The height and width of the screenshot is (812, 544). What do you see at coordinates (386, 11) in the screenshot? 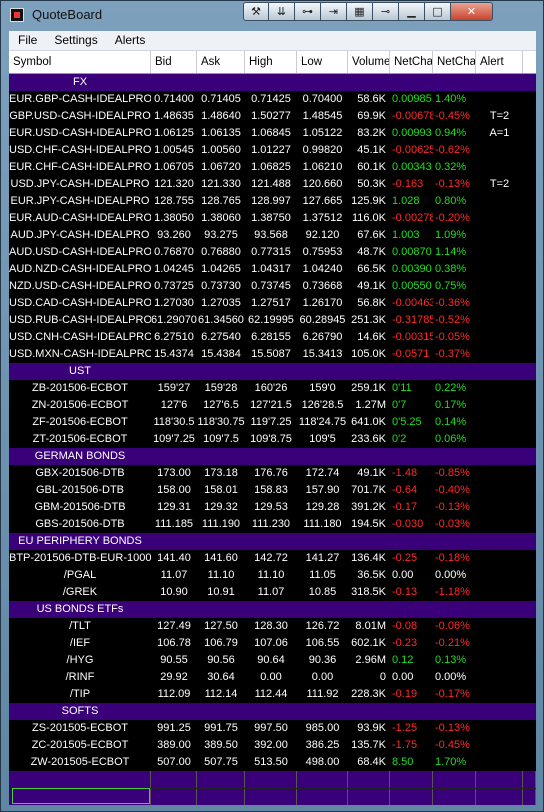
I see `pin-icon: ⊸` at bounding box center [386, 11].